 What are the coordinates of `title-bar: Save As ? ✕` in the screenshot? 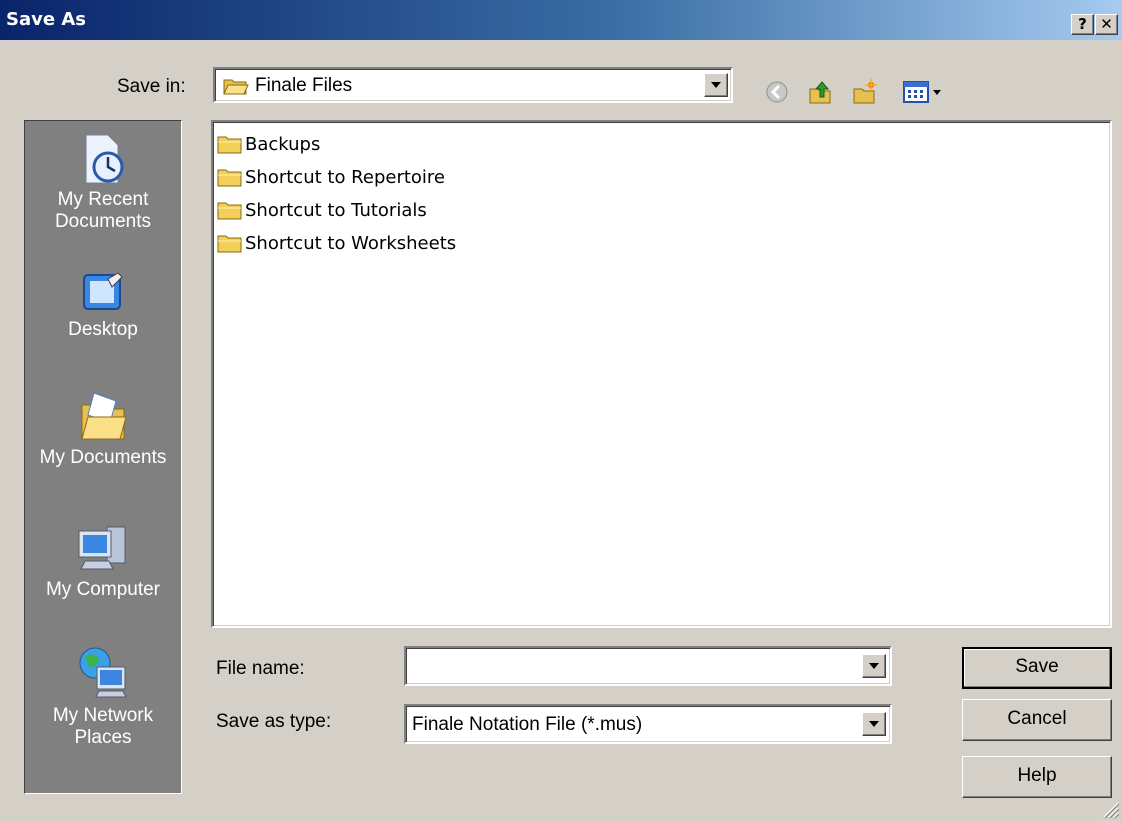 It's located at (561, 20).